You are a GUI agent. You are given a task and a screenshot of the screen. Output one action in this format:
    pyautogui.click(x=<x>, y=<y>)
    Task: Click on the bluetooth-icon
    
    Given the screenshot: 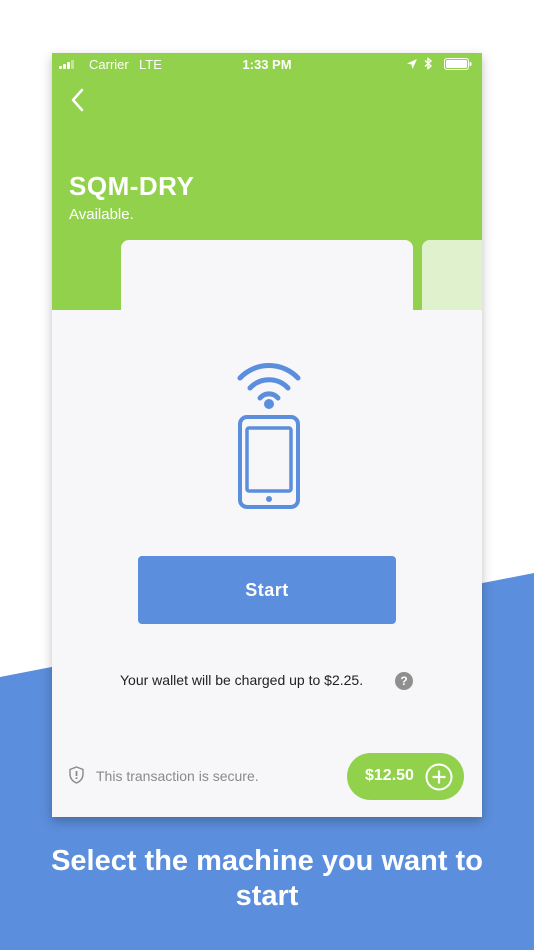 What is the action you would take?
    pyautogui.click(x=428, y=63)
    